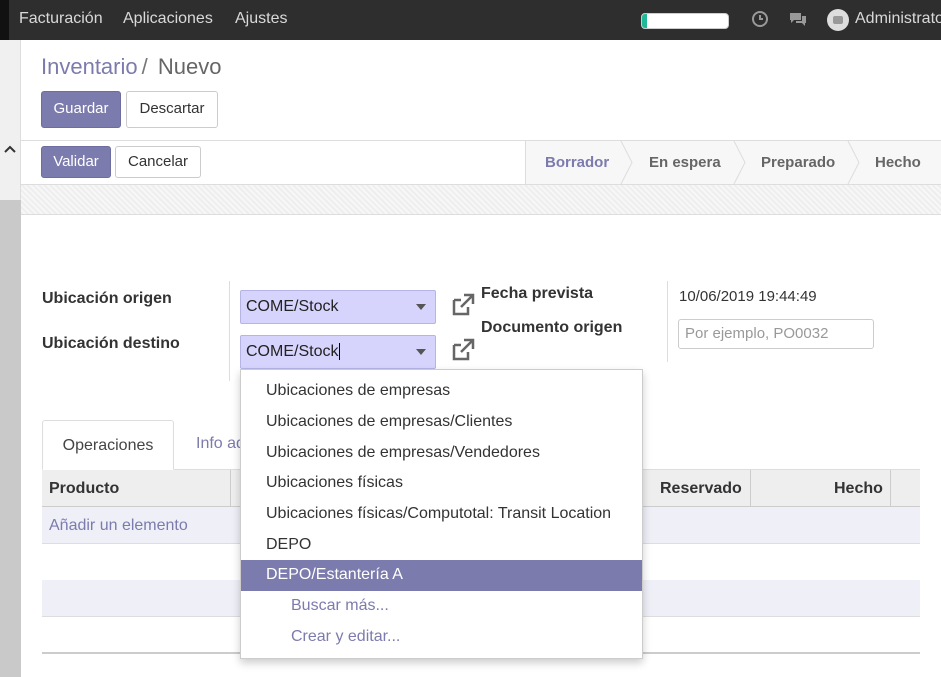  What do you see at coordinates (81, 109) in the screenshot?
I see `save-button: Guardar` at bounding box center [81, 109].